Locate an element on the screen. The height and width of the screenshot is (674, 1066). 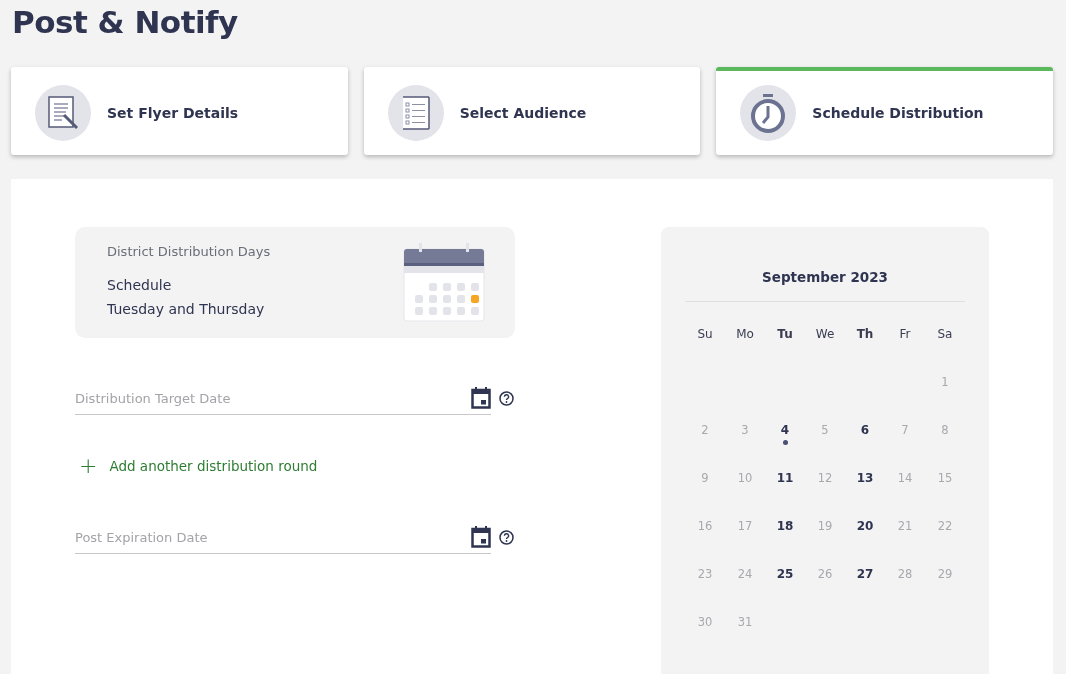
calendar-day: 6 is located at coordinates (865, 430).